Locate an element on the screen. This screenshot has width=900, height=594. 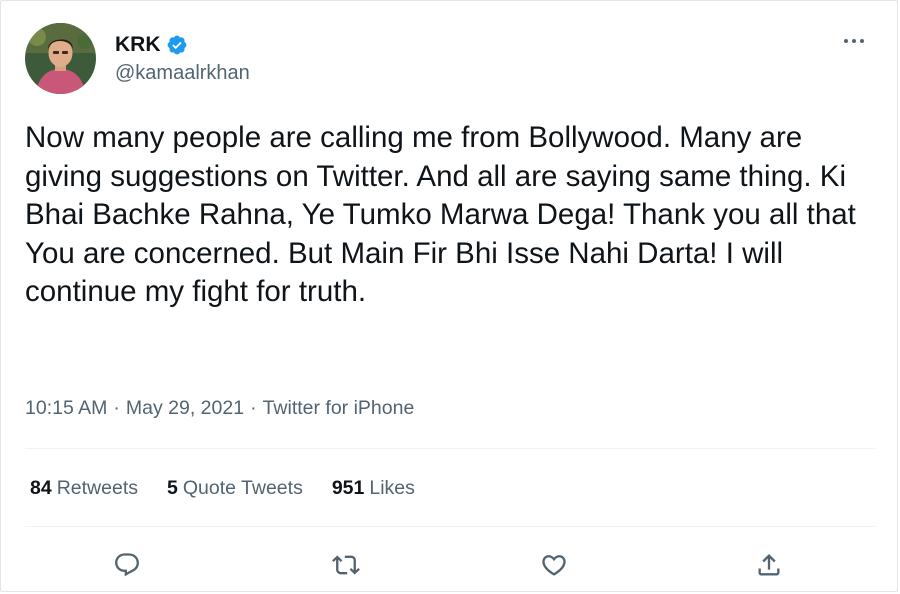
tweet-time: 10:15 AM is located at coordinates (66, 408).